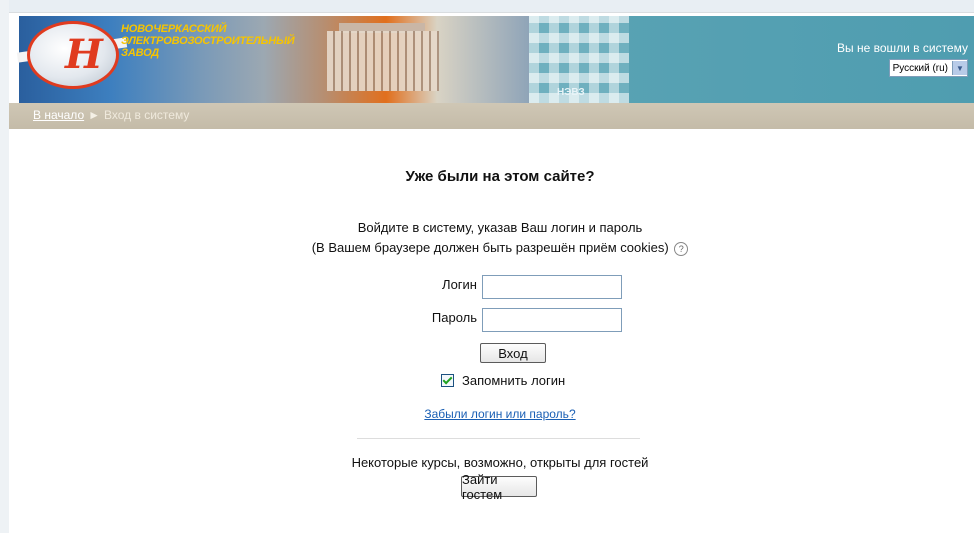 This screenshot has width=974, height=533. Describe the element at coordinates (571, 92) in the screenshot. I see `banner-label: НЭВЗ` at that location.